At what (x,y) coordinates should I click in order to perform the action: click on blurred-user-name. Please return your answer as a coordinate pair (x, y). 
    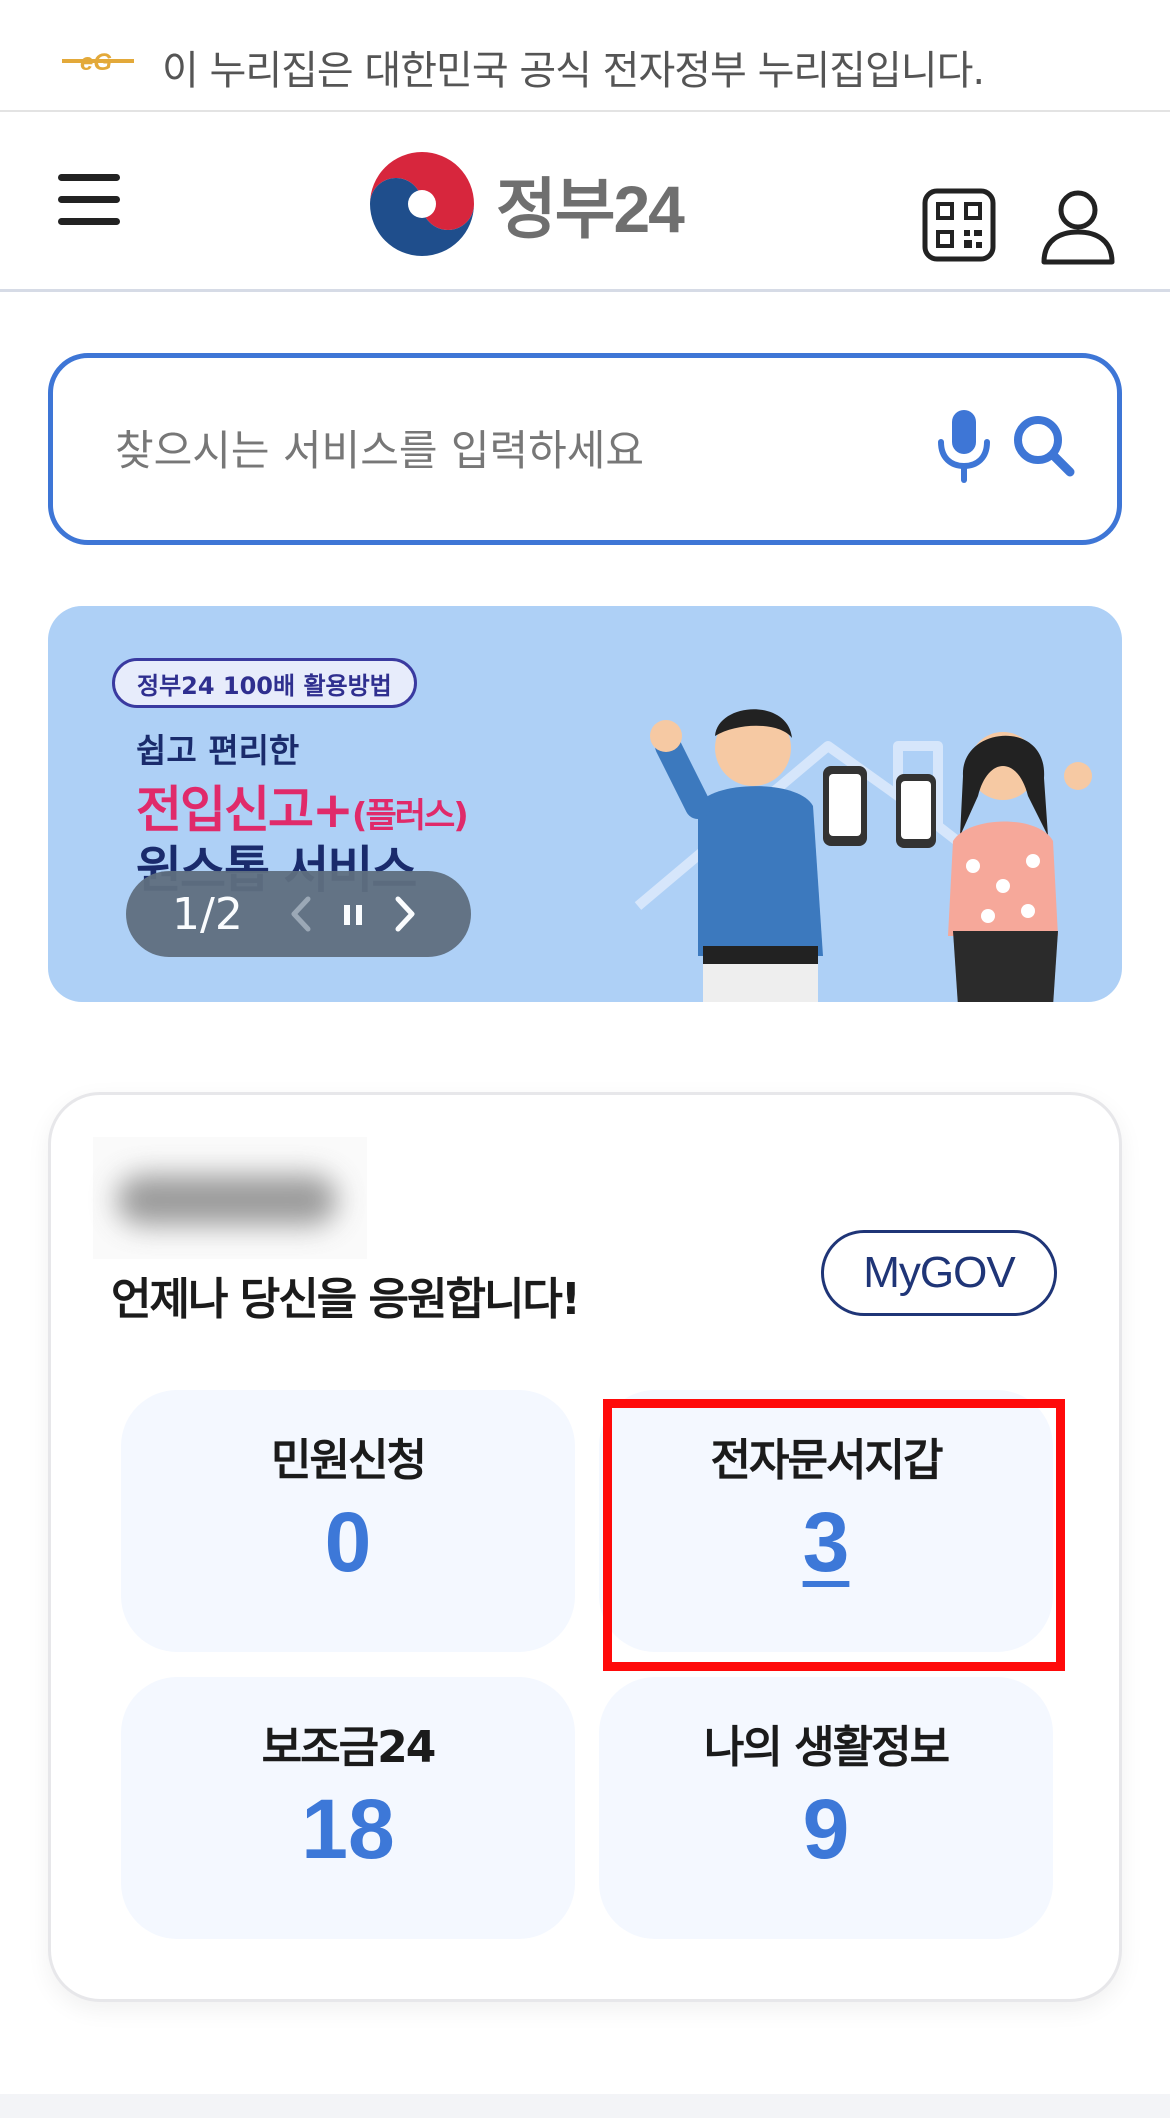
    Looking at the image, I should click on (230, 1198).